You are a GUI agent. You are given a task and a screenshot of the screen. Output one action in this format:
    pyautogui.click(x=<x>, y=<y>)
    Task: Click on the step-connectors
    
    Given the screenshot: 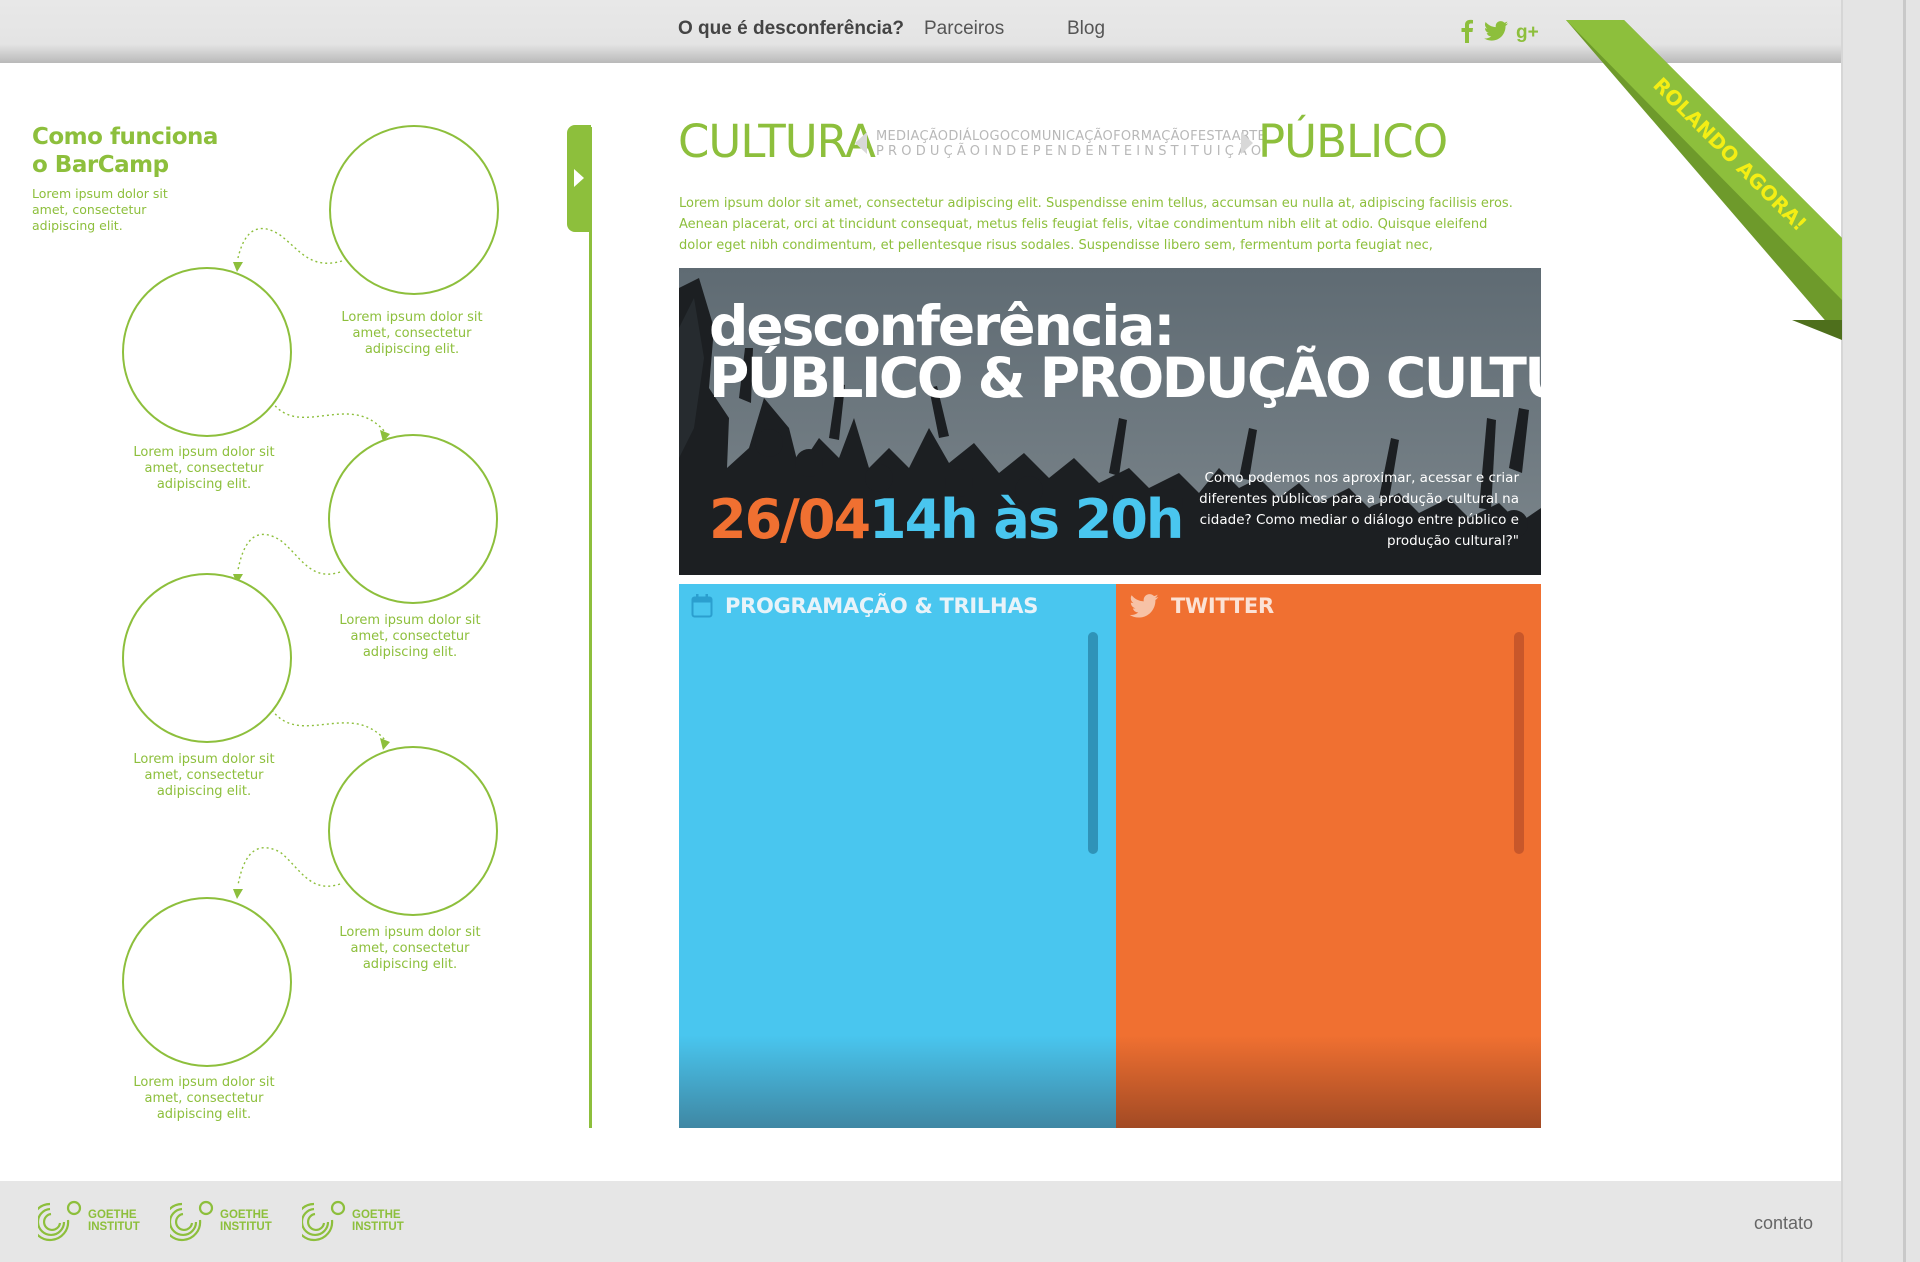 What is the action you would take?
    pyautogui.click(x=311, y=563)
    